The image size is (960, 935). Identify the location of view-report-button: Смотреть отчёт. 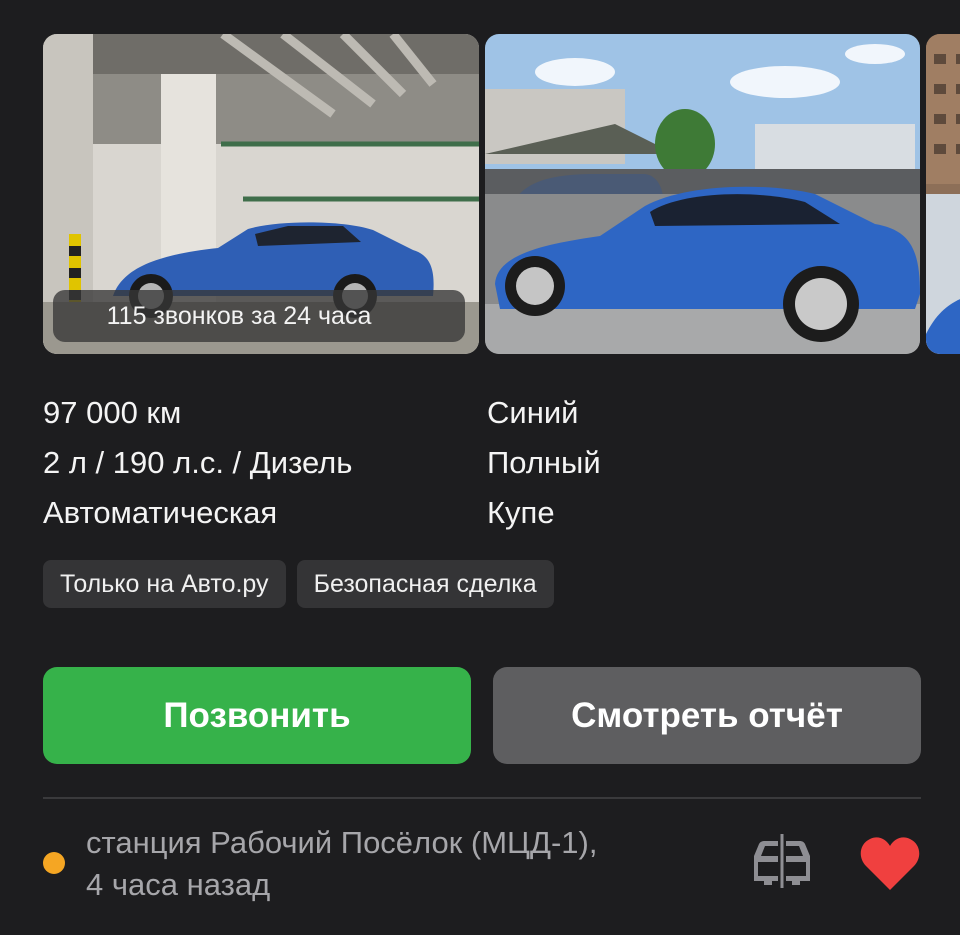
(707, 715).